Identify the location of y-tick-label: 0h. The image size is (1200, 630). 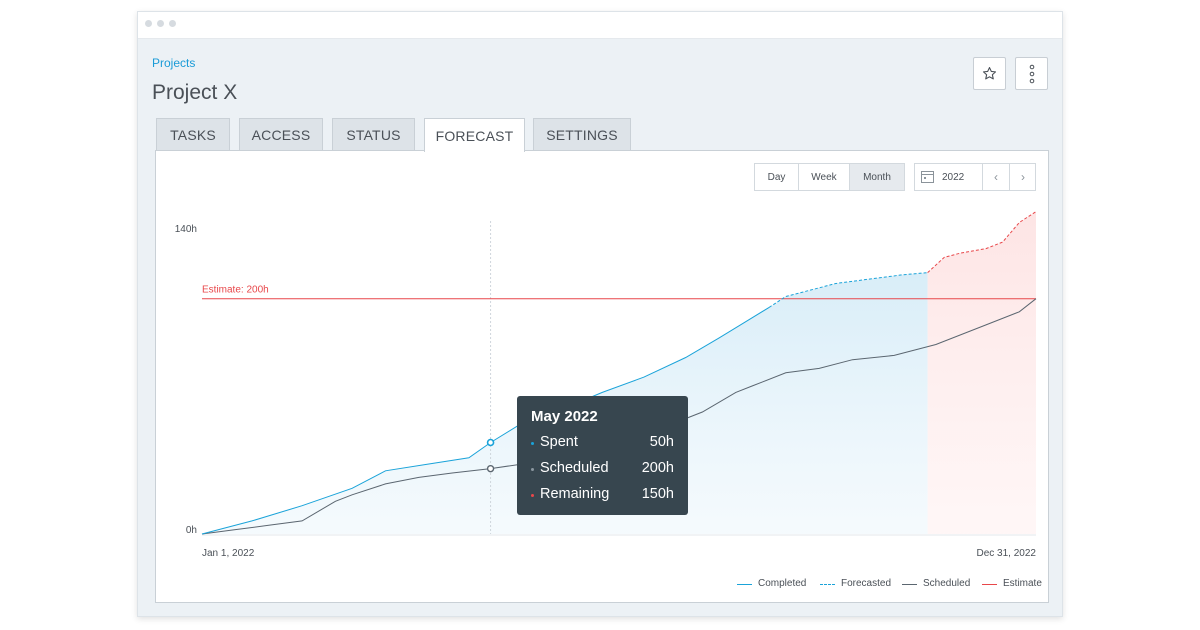
(191, 530).